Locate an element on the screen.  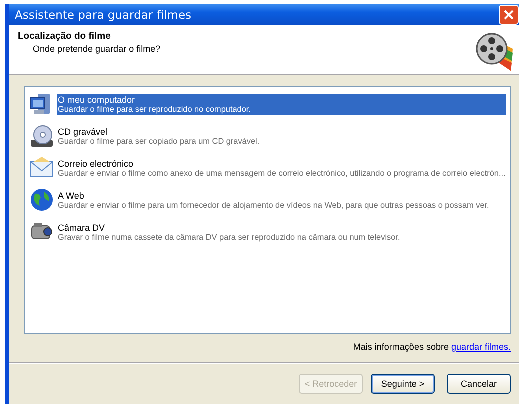
more-info-link: guardar filmes. is located at coordinates (481, 347).